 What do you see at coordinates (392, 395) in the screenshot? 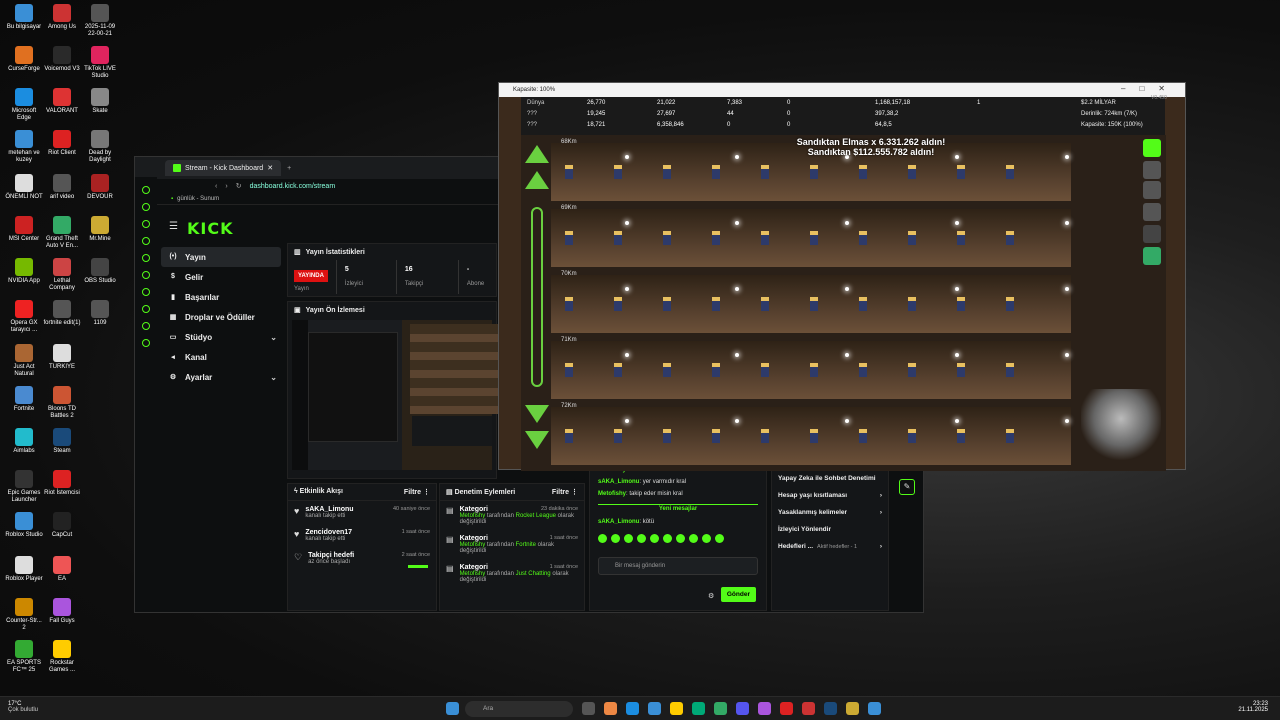
I see `preview-video` at bounding box center [392, 395].